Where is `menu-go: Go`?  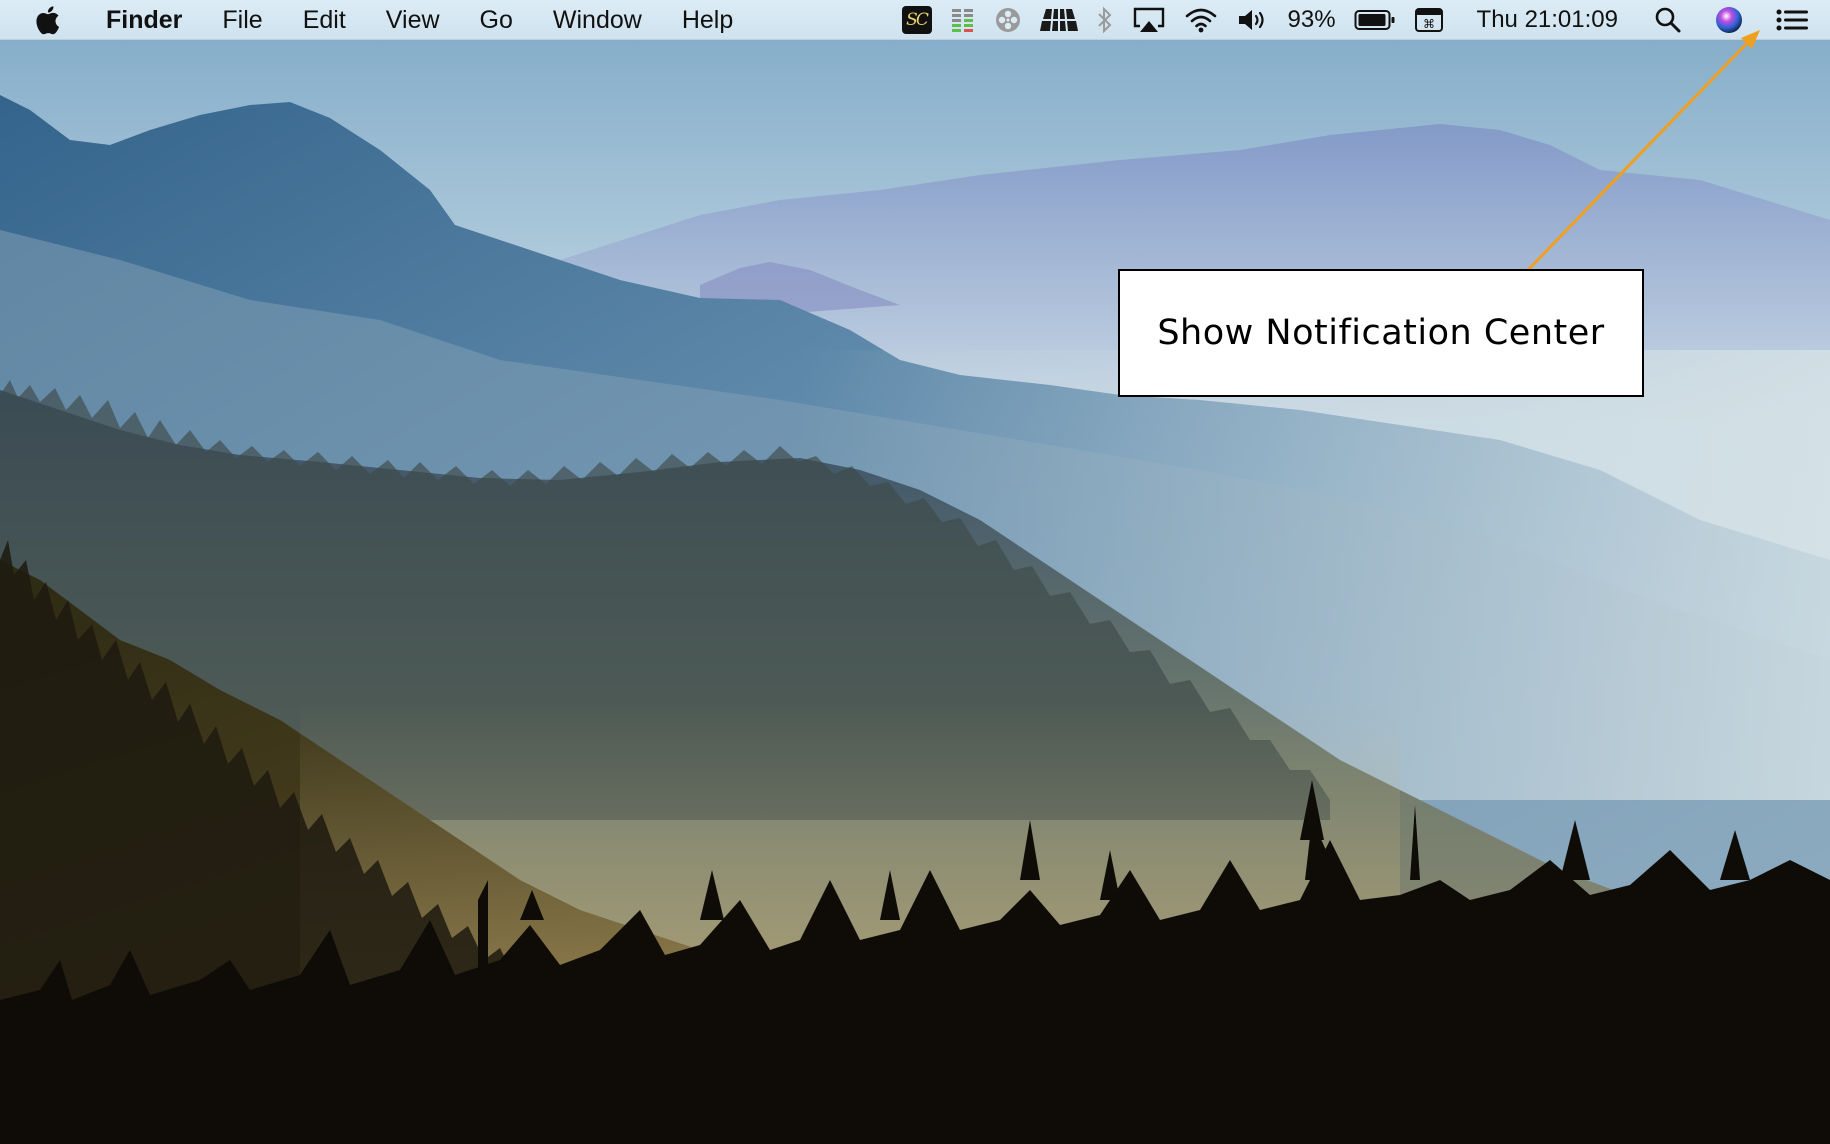
menu-go: Go is located at coordinates (496, 20).